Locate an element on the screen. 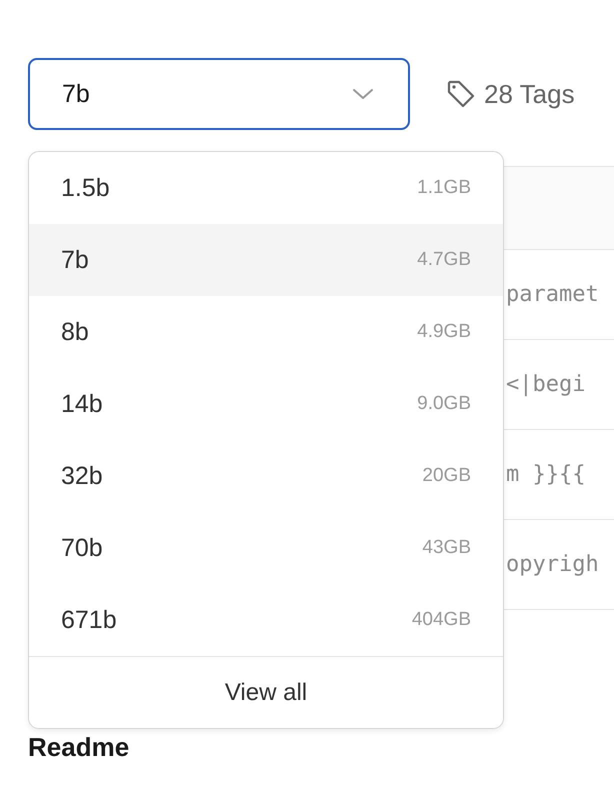 This screenshot has height=794, width=614. option-label: 70b is located at coordinates (82, 548).